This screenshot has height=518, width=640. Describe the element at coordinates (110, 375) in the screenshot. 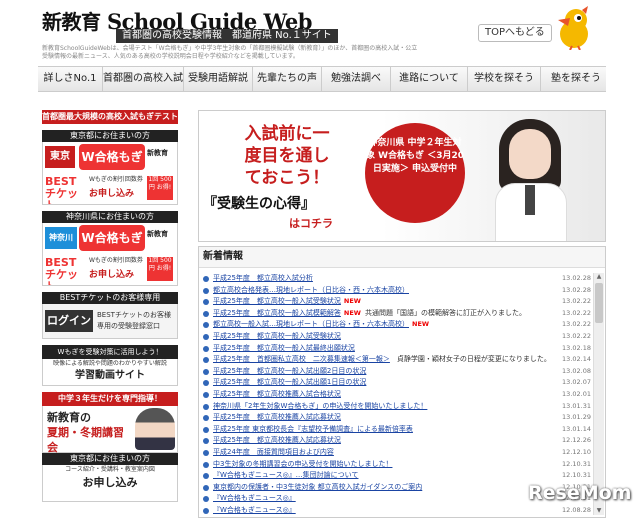

I see `video-site-title: 学習動画サイト` at that location.